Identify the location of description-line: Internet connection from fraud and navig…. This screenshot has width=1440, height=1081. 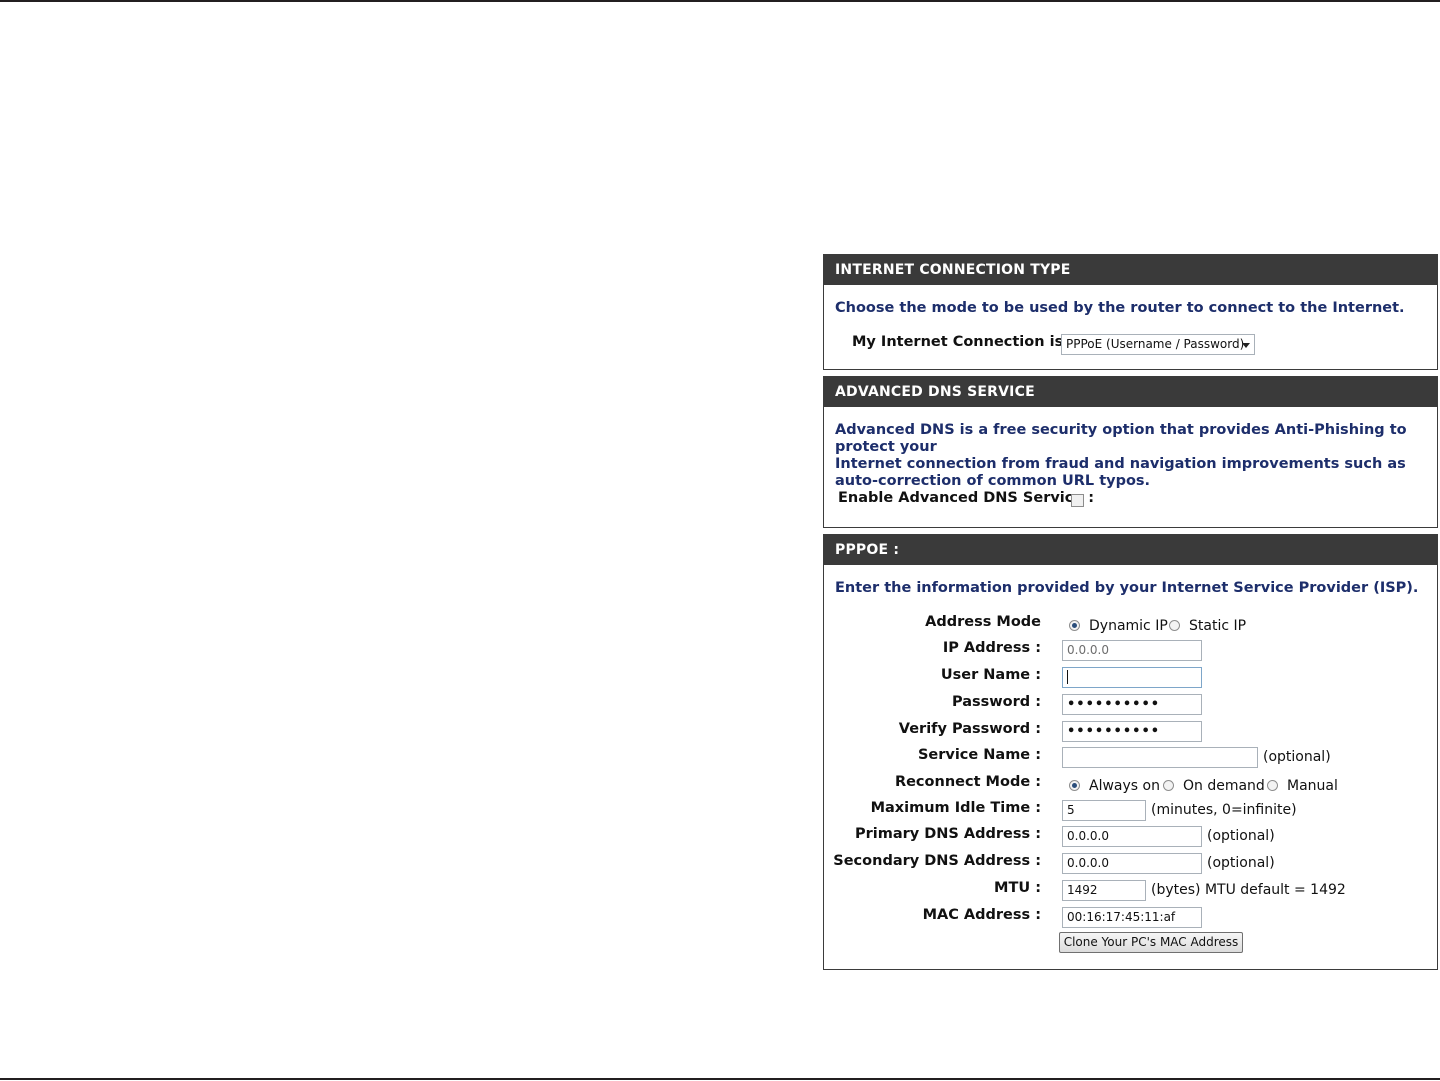
(1120, 464).